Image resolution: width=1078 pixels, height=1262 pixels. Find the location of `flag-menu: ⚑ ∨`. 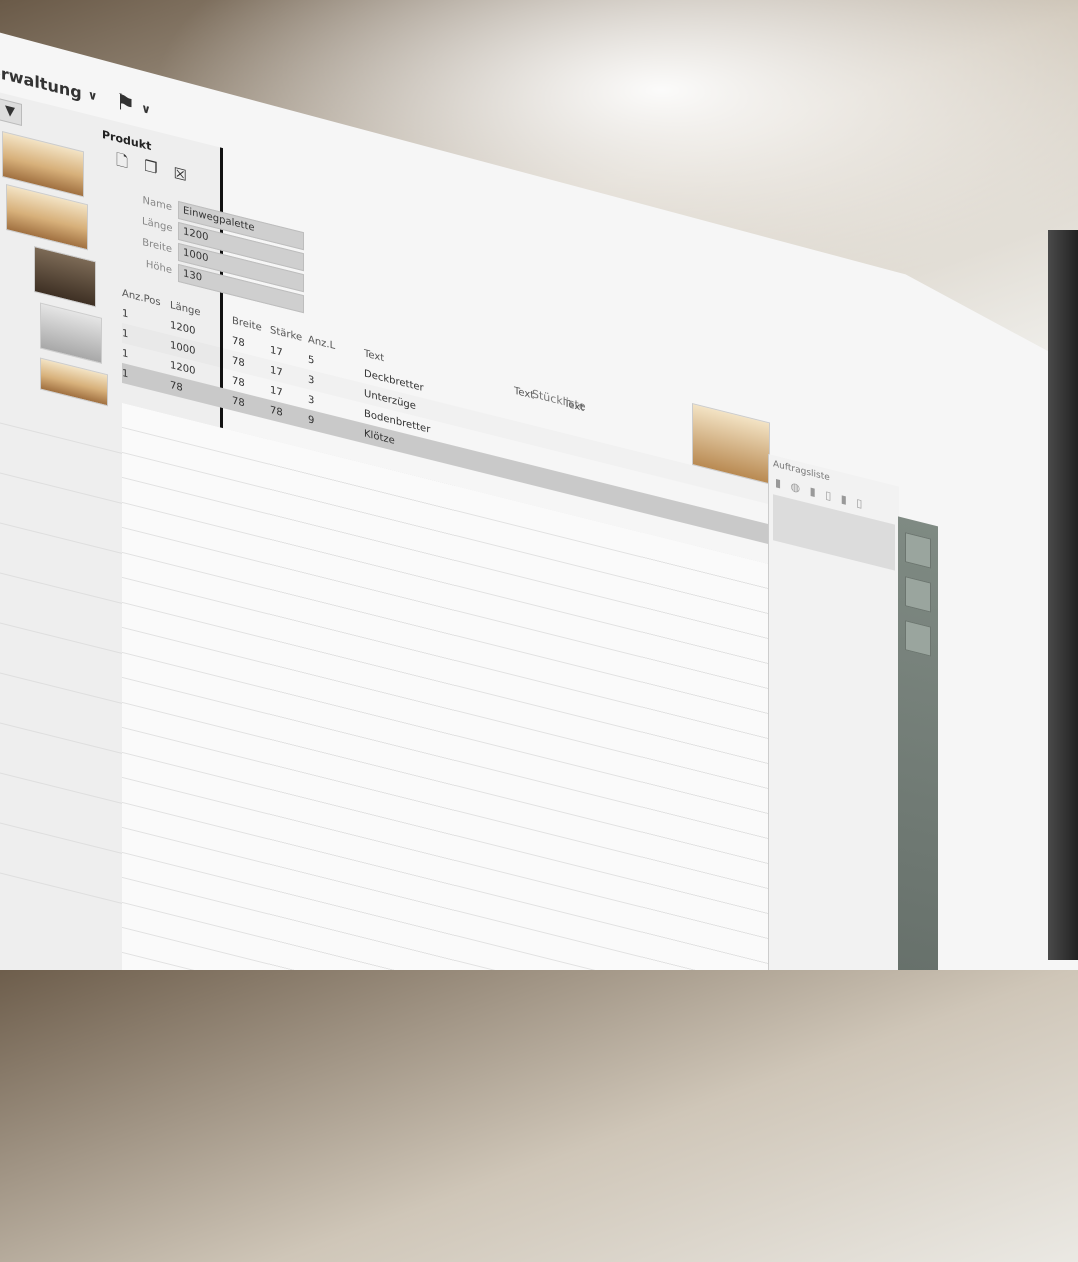

flag-menu: ⚑ ∨ is located at coordinates (132, 106).